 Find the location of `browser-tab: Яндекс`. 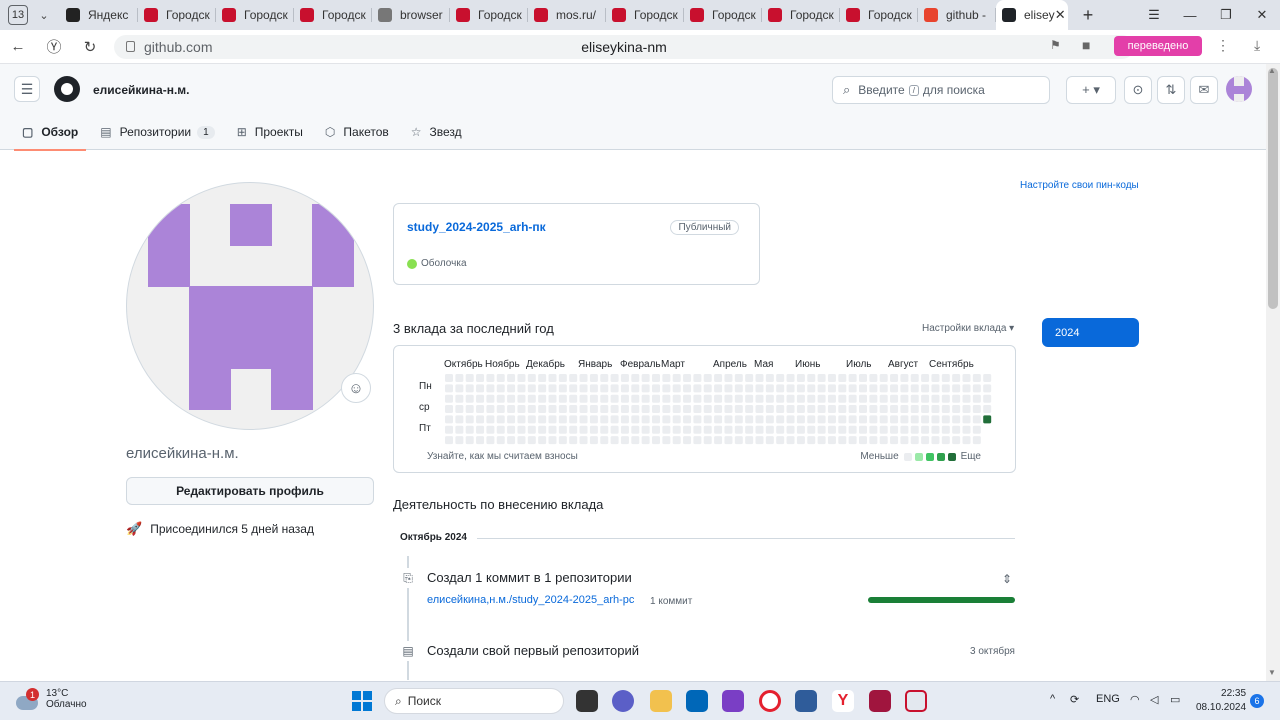

browser-tab: Яндекс is located at coordinates (99, 15).